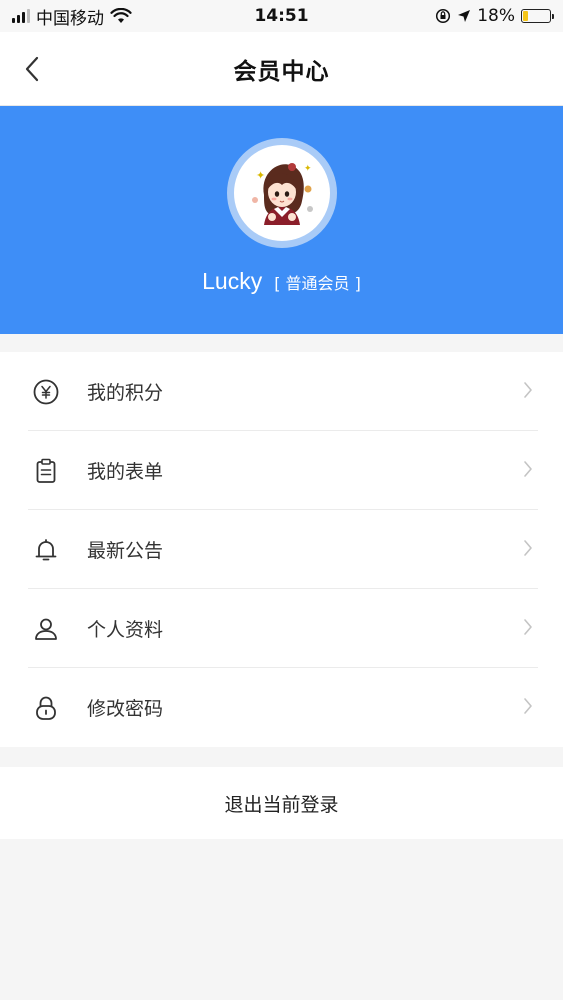 The height and width of the screenshot is (1000, 563). I want to click on avatar: ✦ ✦, so click(281, 193).